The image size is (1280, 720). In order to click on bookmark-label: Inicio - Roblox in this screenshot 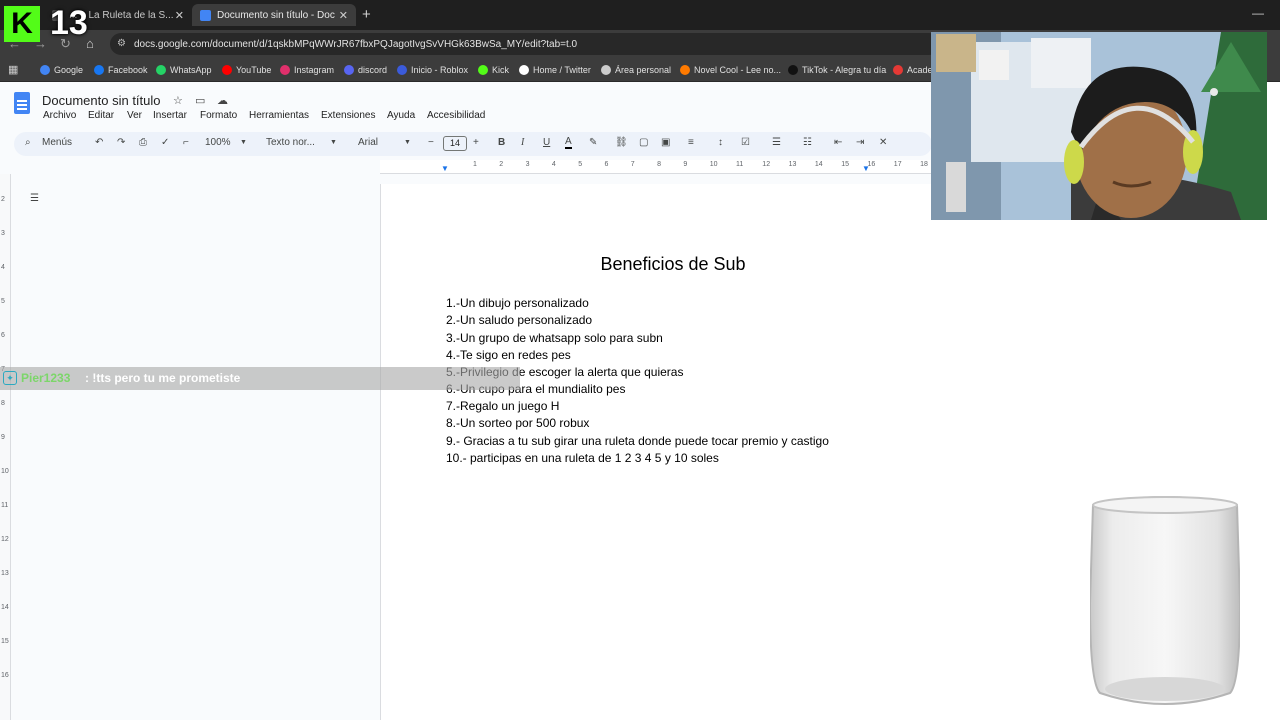, I will do `click(440, 70)`.